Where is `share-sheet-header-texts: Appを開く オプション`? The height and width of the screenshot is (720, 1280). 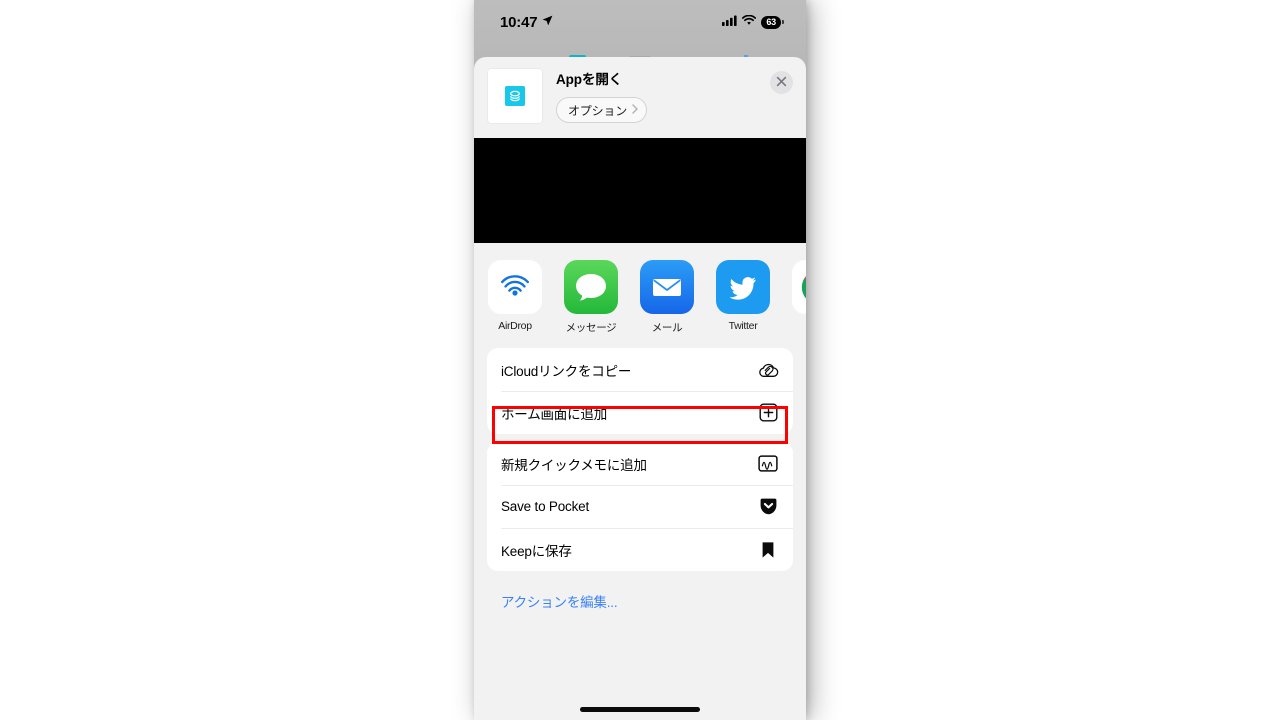
share-sheet-header-texts: Appを開く オプション is located at coordinates (602, 96).